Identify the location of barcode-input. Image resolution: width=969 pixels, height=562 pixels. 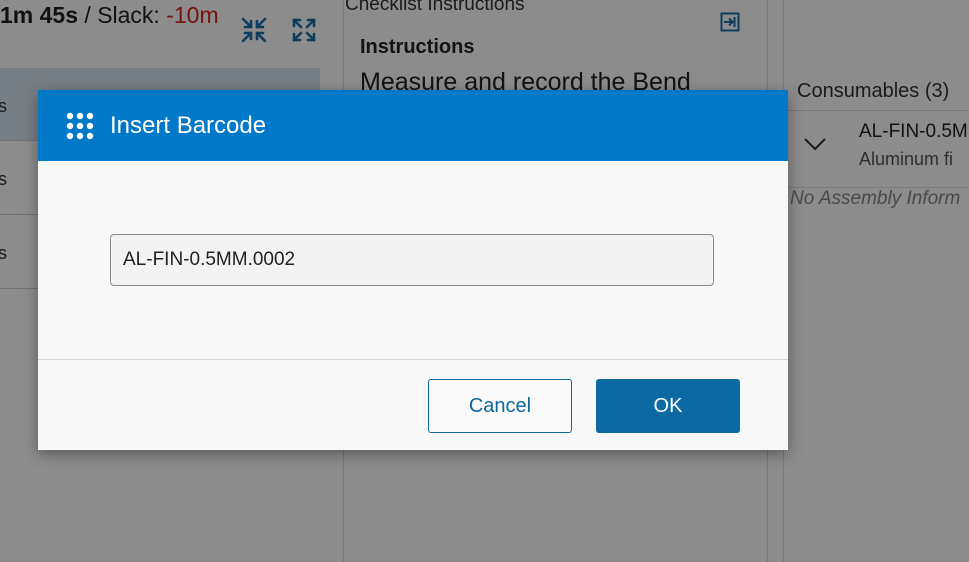
(412, 260).